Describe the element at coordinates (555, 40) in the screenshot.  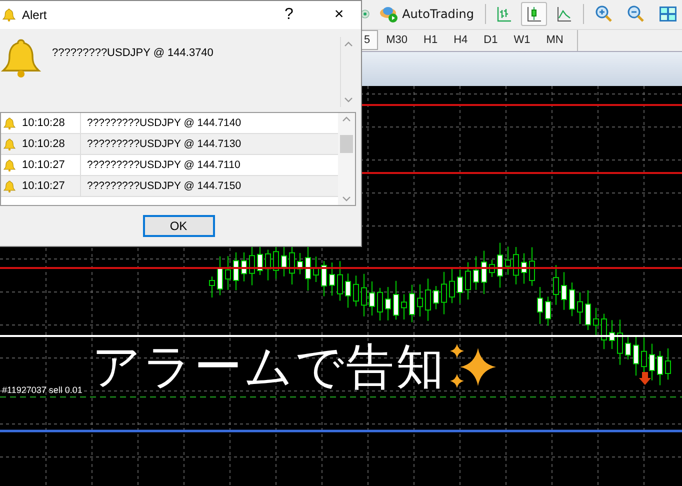
I see `timeframe-button: MN` at that location.